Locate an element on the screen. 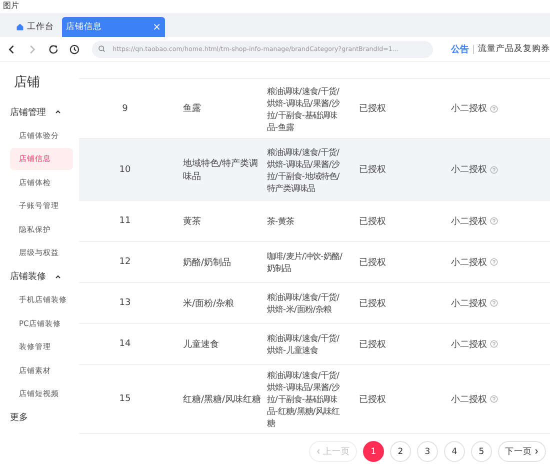 This screenshot has height=470, width=550. table-cell: 红糖/黑糖/风味红糖 is located at coordinates (222, 399).